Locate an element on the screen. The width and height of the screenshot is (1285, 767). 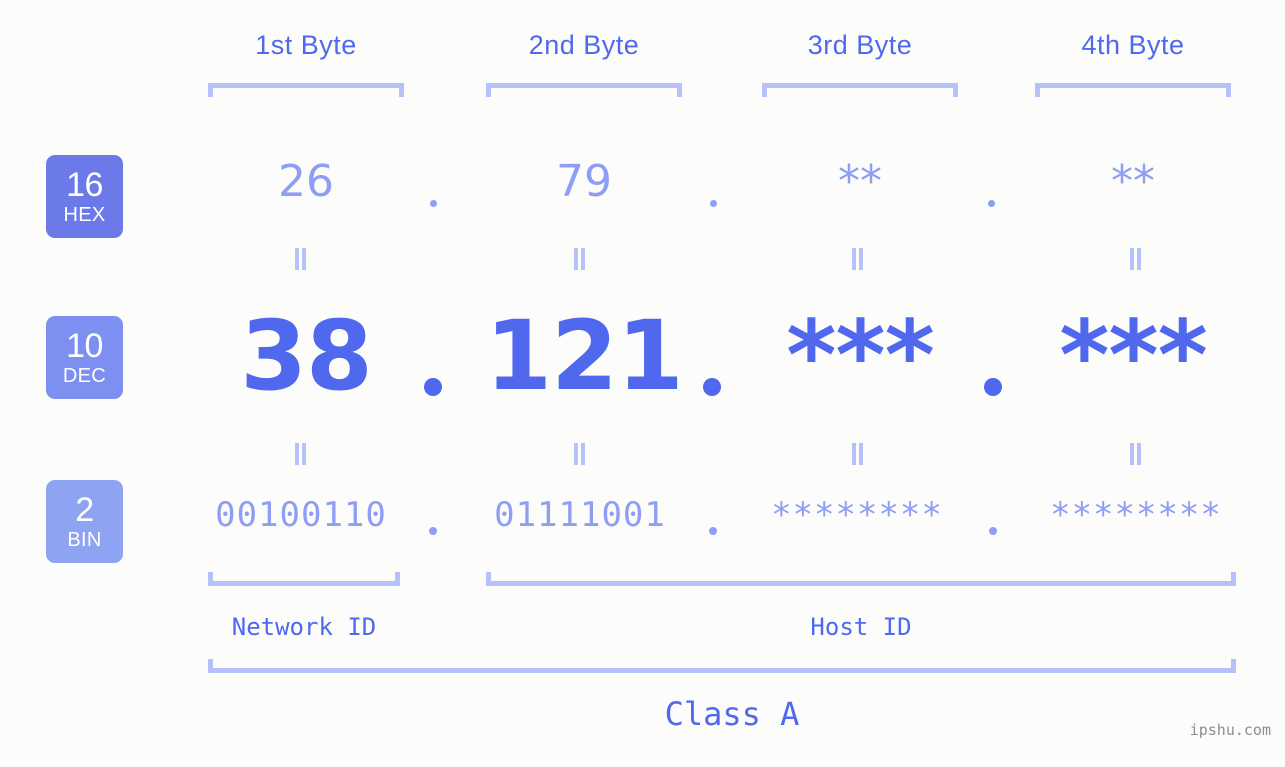
network-id-label: Network ID is located at coordinates (304, 627).